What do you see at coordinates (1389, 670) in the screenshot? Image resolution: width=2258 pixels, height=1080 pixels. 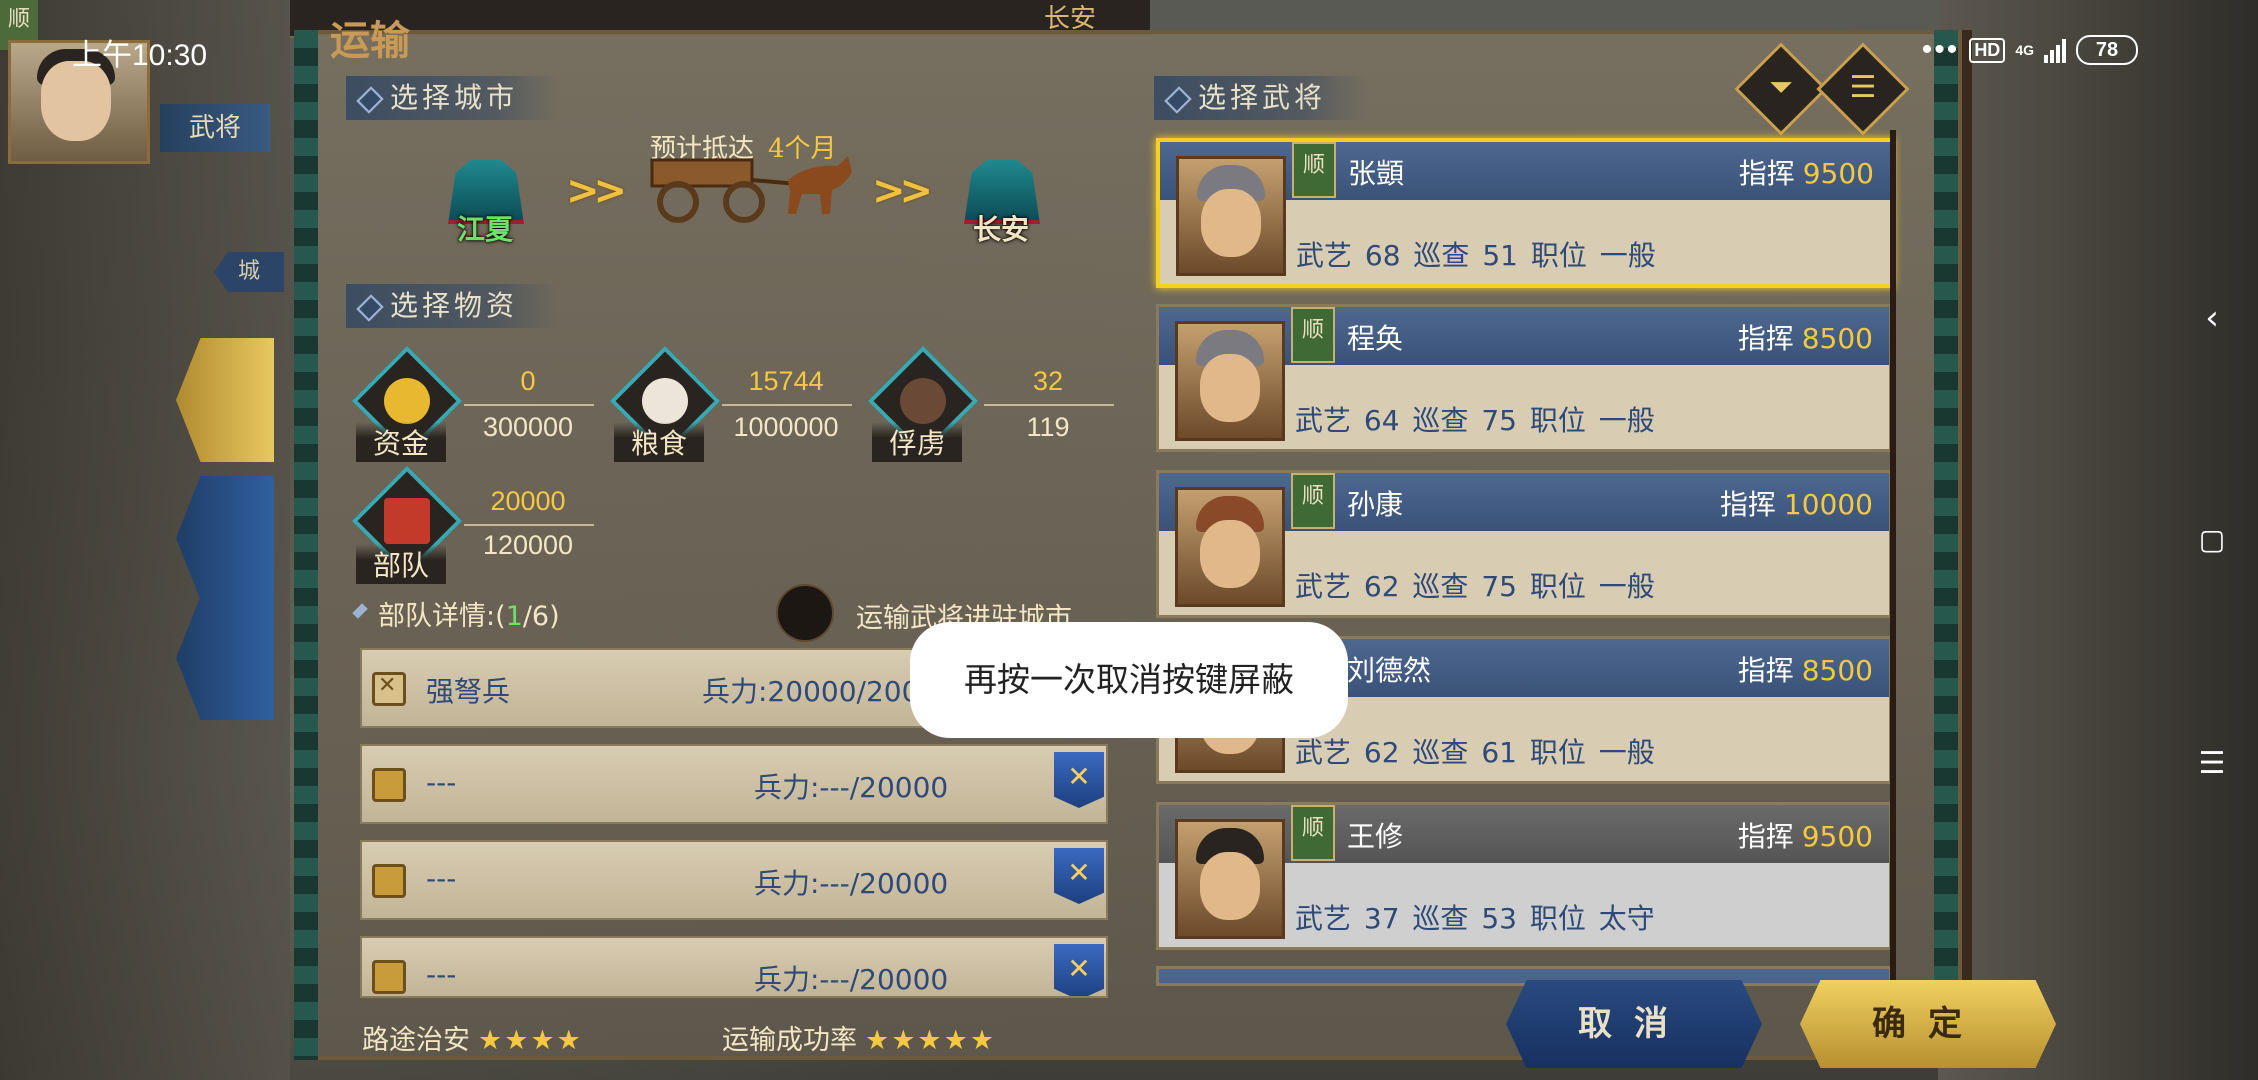 I see `general-name: 刘德然` at bounding box center [1389, 670].